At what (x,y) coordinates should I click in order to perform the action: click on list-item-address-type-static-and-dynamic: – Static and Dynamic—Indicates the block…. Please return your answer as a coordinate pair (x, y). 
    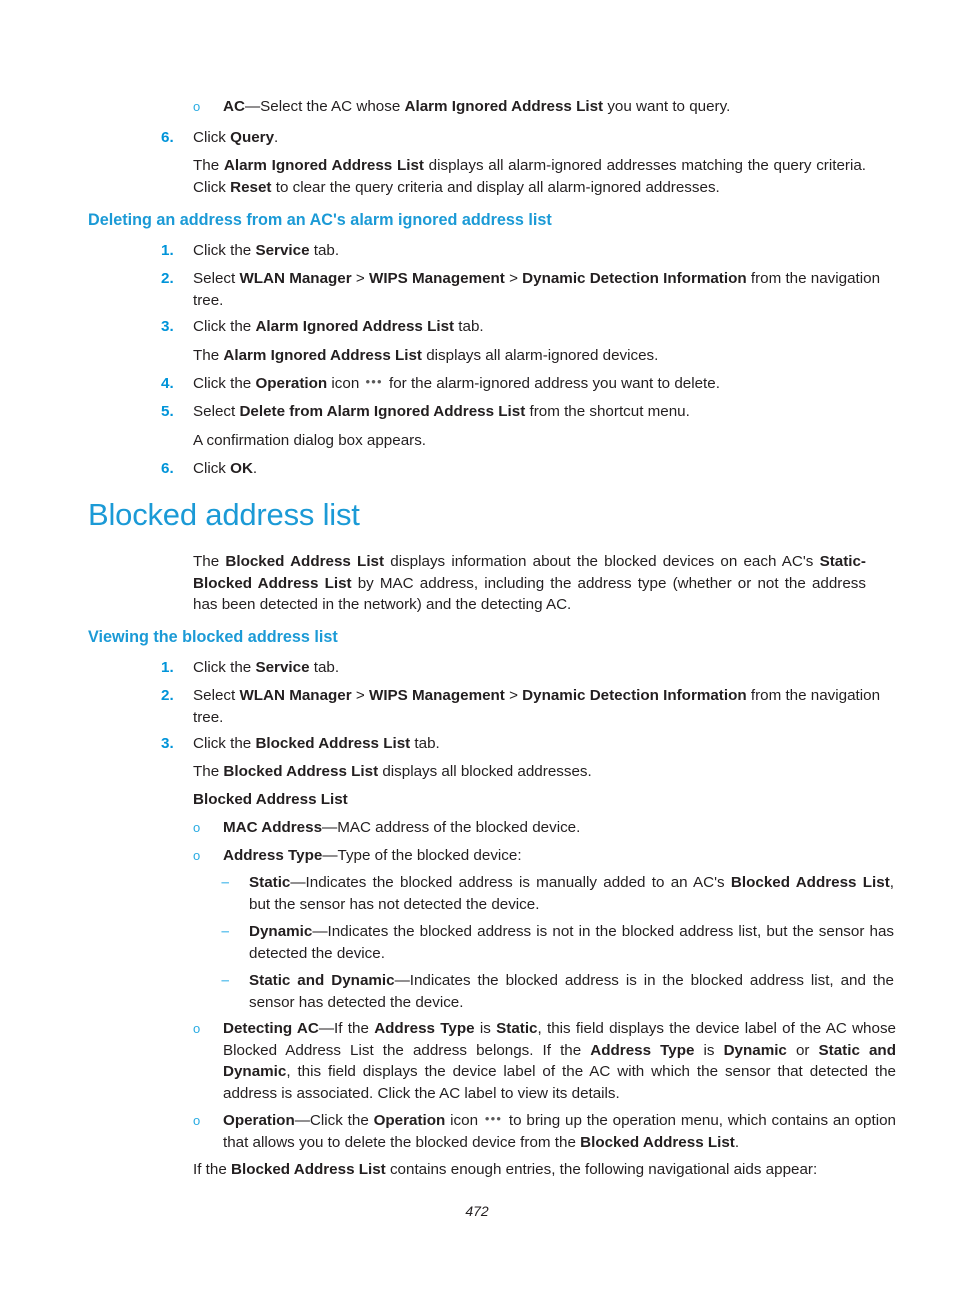
    Looking at the image, I should click on (557, 991).